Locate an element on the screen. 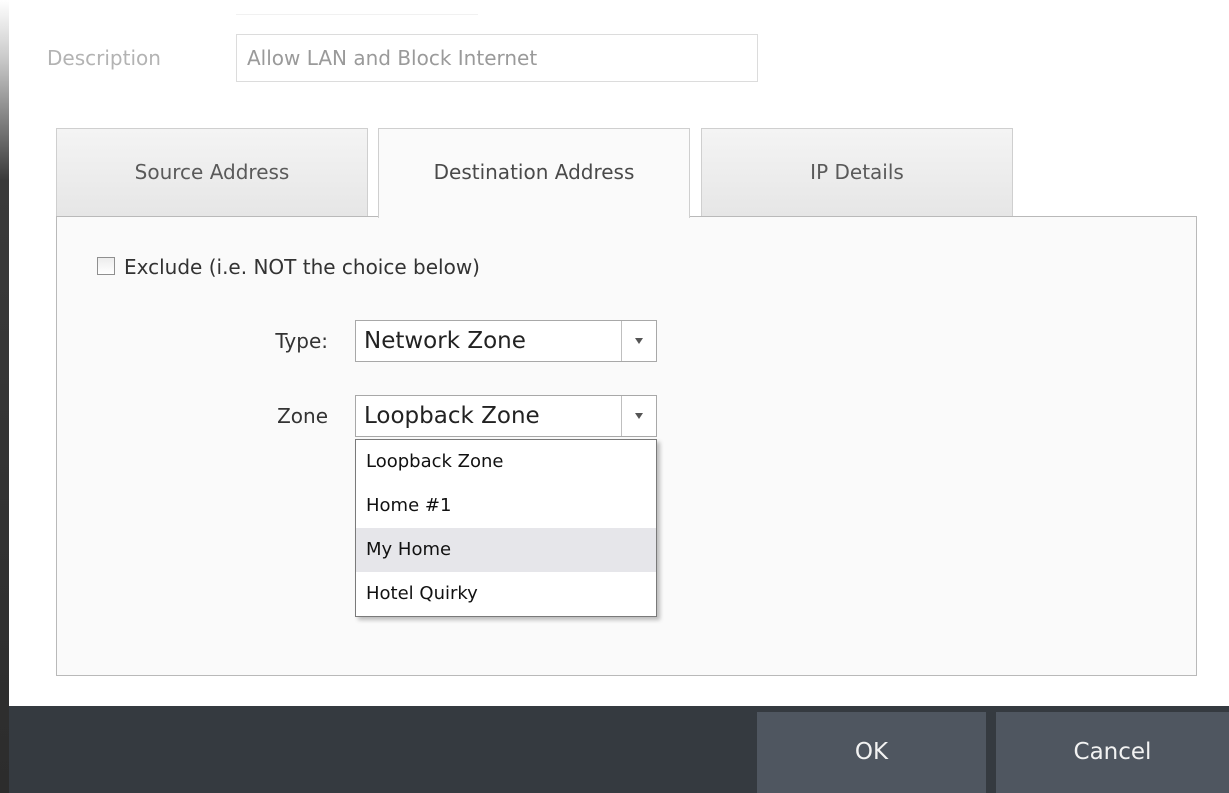 The width and height of the screenshot is (1229, 793). zone-option-my-home: My Home is located at coordinates (506, 550).